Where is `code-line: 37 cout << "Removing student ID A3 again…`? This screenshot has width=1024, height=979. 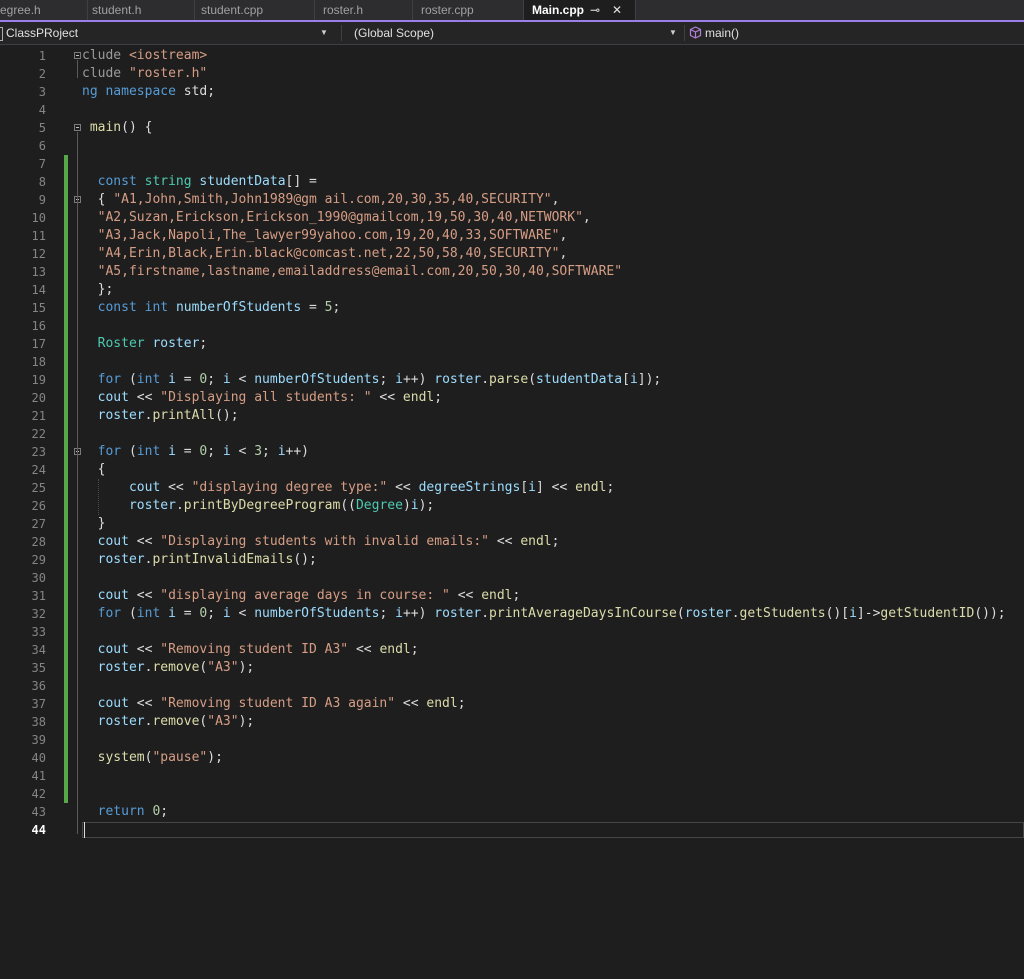
code-line: 37 cout << "Removing student ID A3 again… is located at coordinates (512, 704).